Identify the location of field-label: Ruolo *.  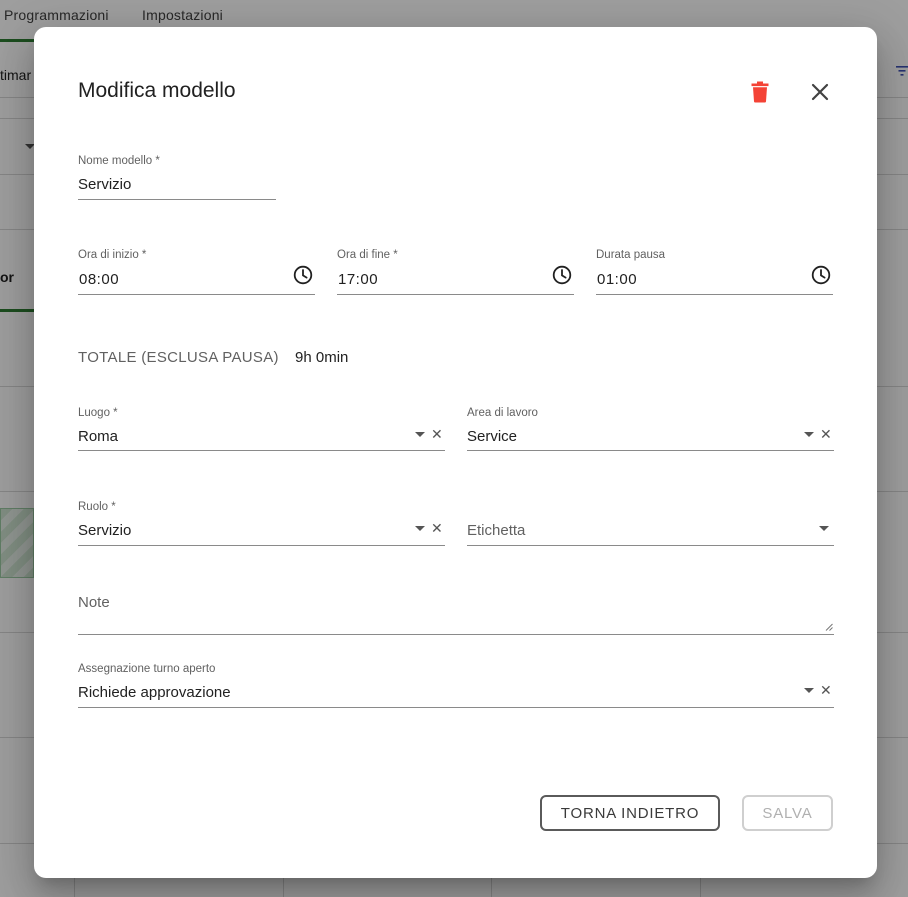
(97, 507).